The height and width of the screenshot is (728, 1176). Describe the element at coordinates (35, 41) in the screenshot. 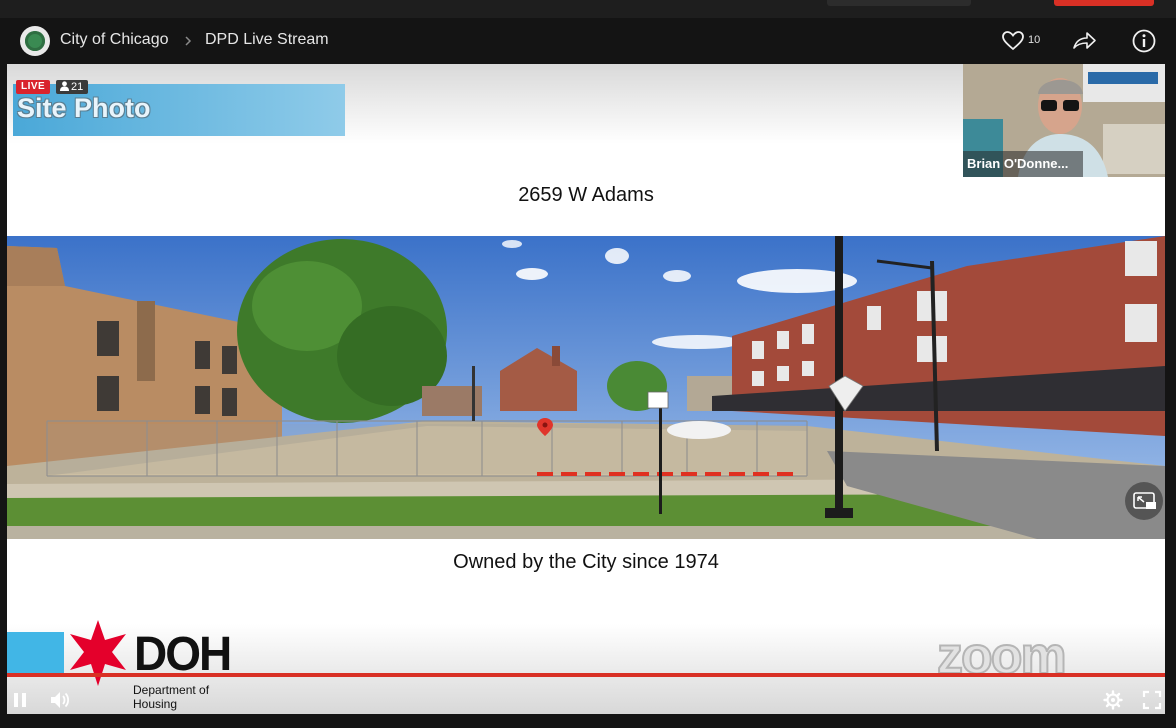

I see `chicago-seal-icon` at that location.